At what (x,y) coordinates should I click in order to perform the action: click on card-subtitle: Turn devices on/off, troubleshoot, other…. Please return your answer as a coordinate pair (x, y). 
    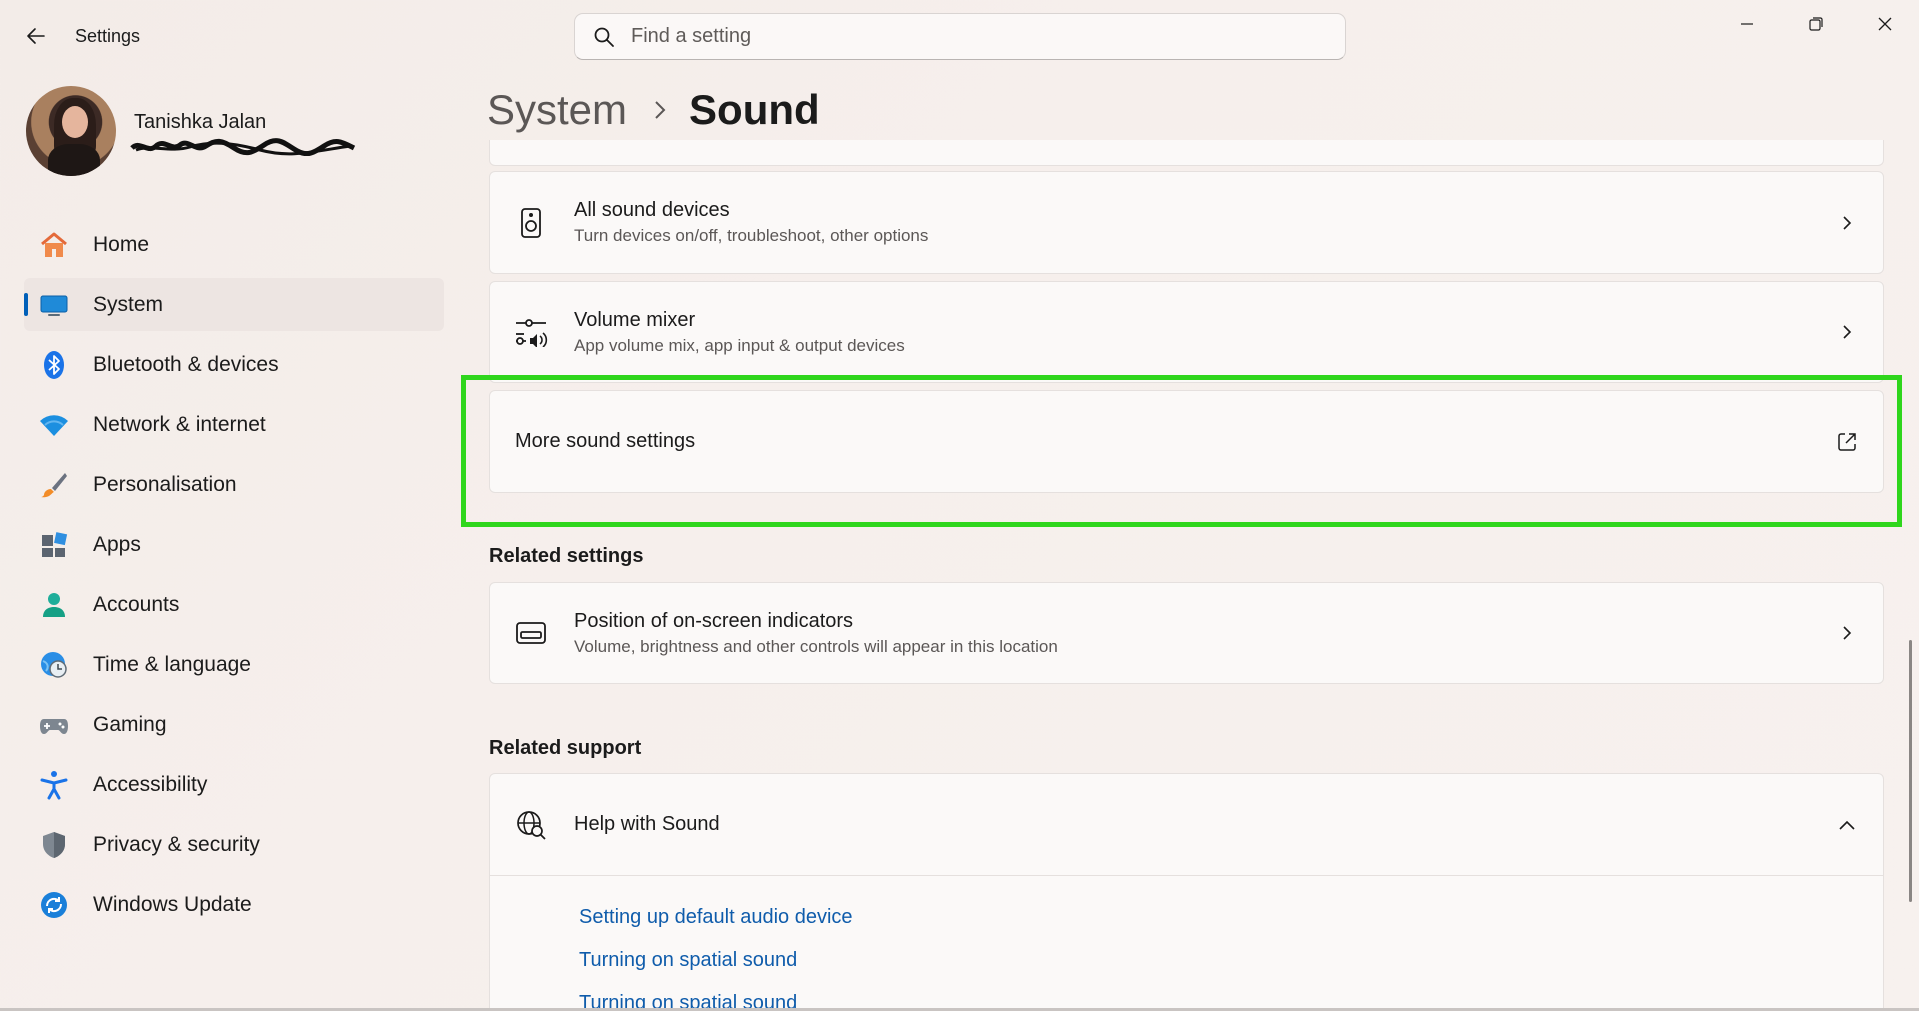
    Looking at the image, I should click on (751, 235).